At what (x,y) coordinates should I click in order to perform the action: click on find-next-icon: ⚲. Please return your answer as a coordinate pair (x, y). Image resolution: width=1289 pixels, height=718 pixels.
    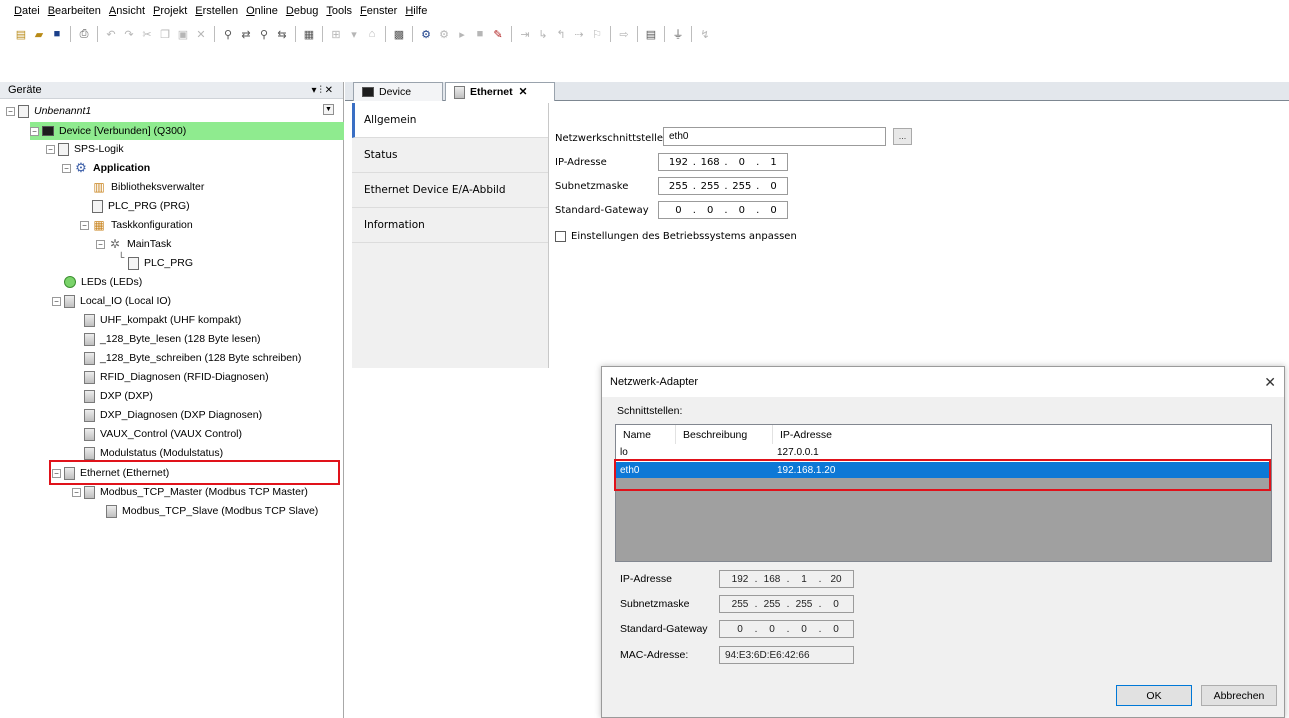
    Looking at the image, I should click on (264, 34).